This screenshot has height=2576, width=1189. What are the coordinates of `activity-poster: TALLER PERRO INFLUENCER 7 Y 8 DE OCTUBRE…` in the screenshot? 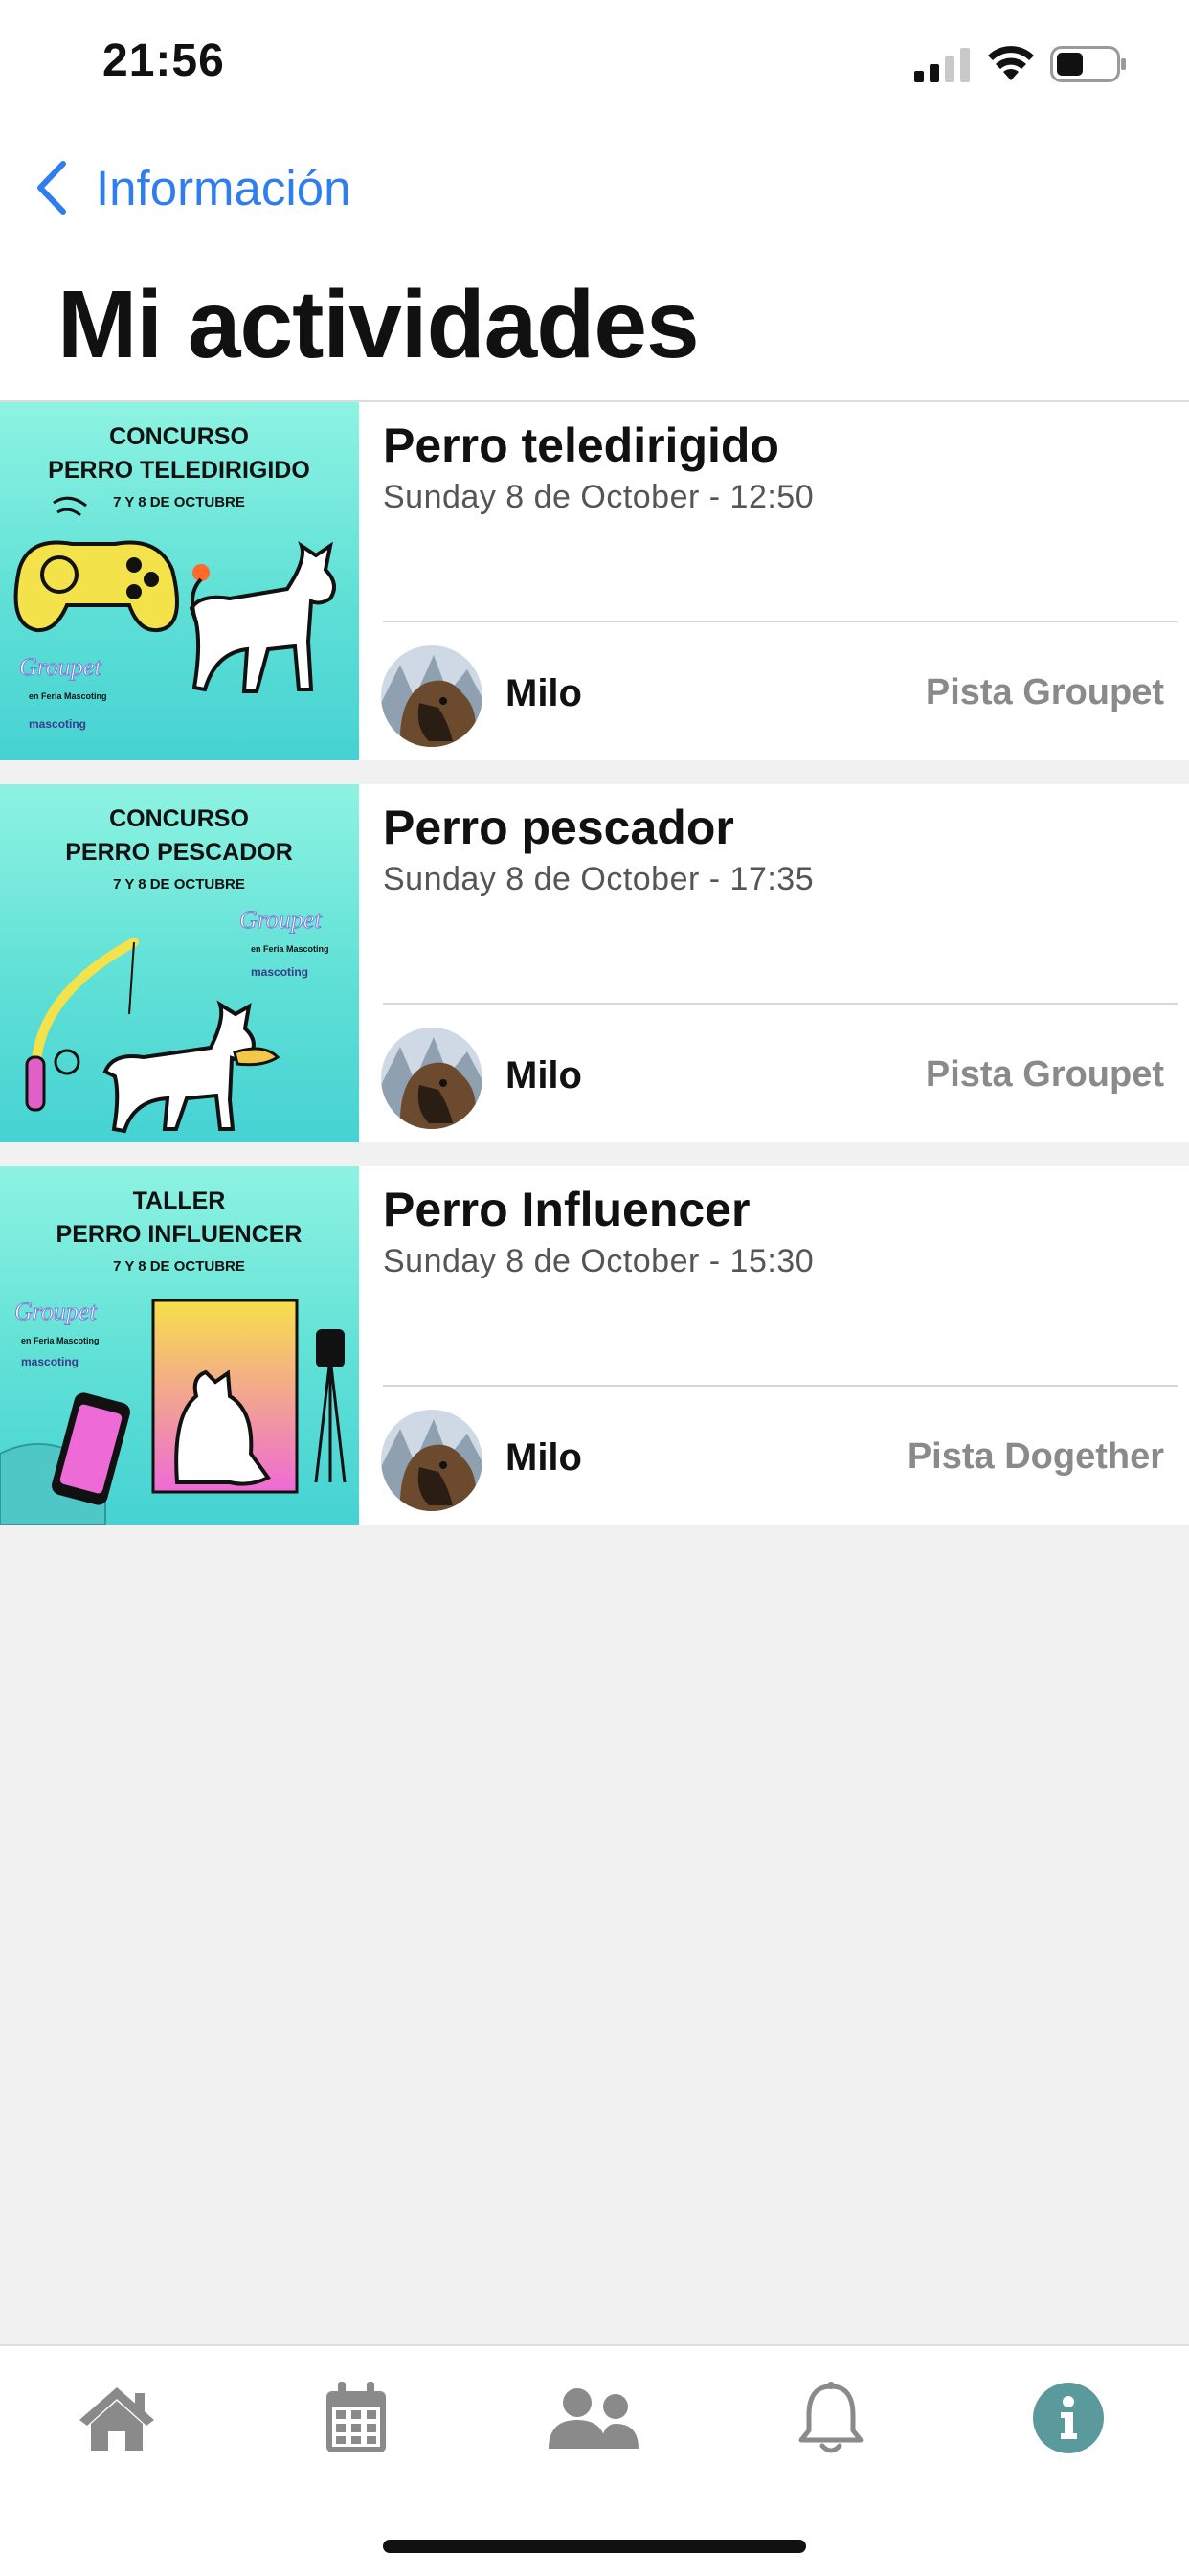 It's located at (179, 1345).